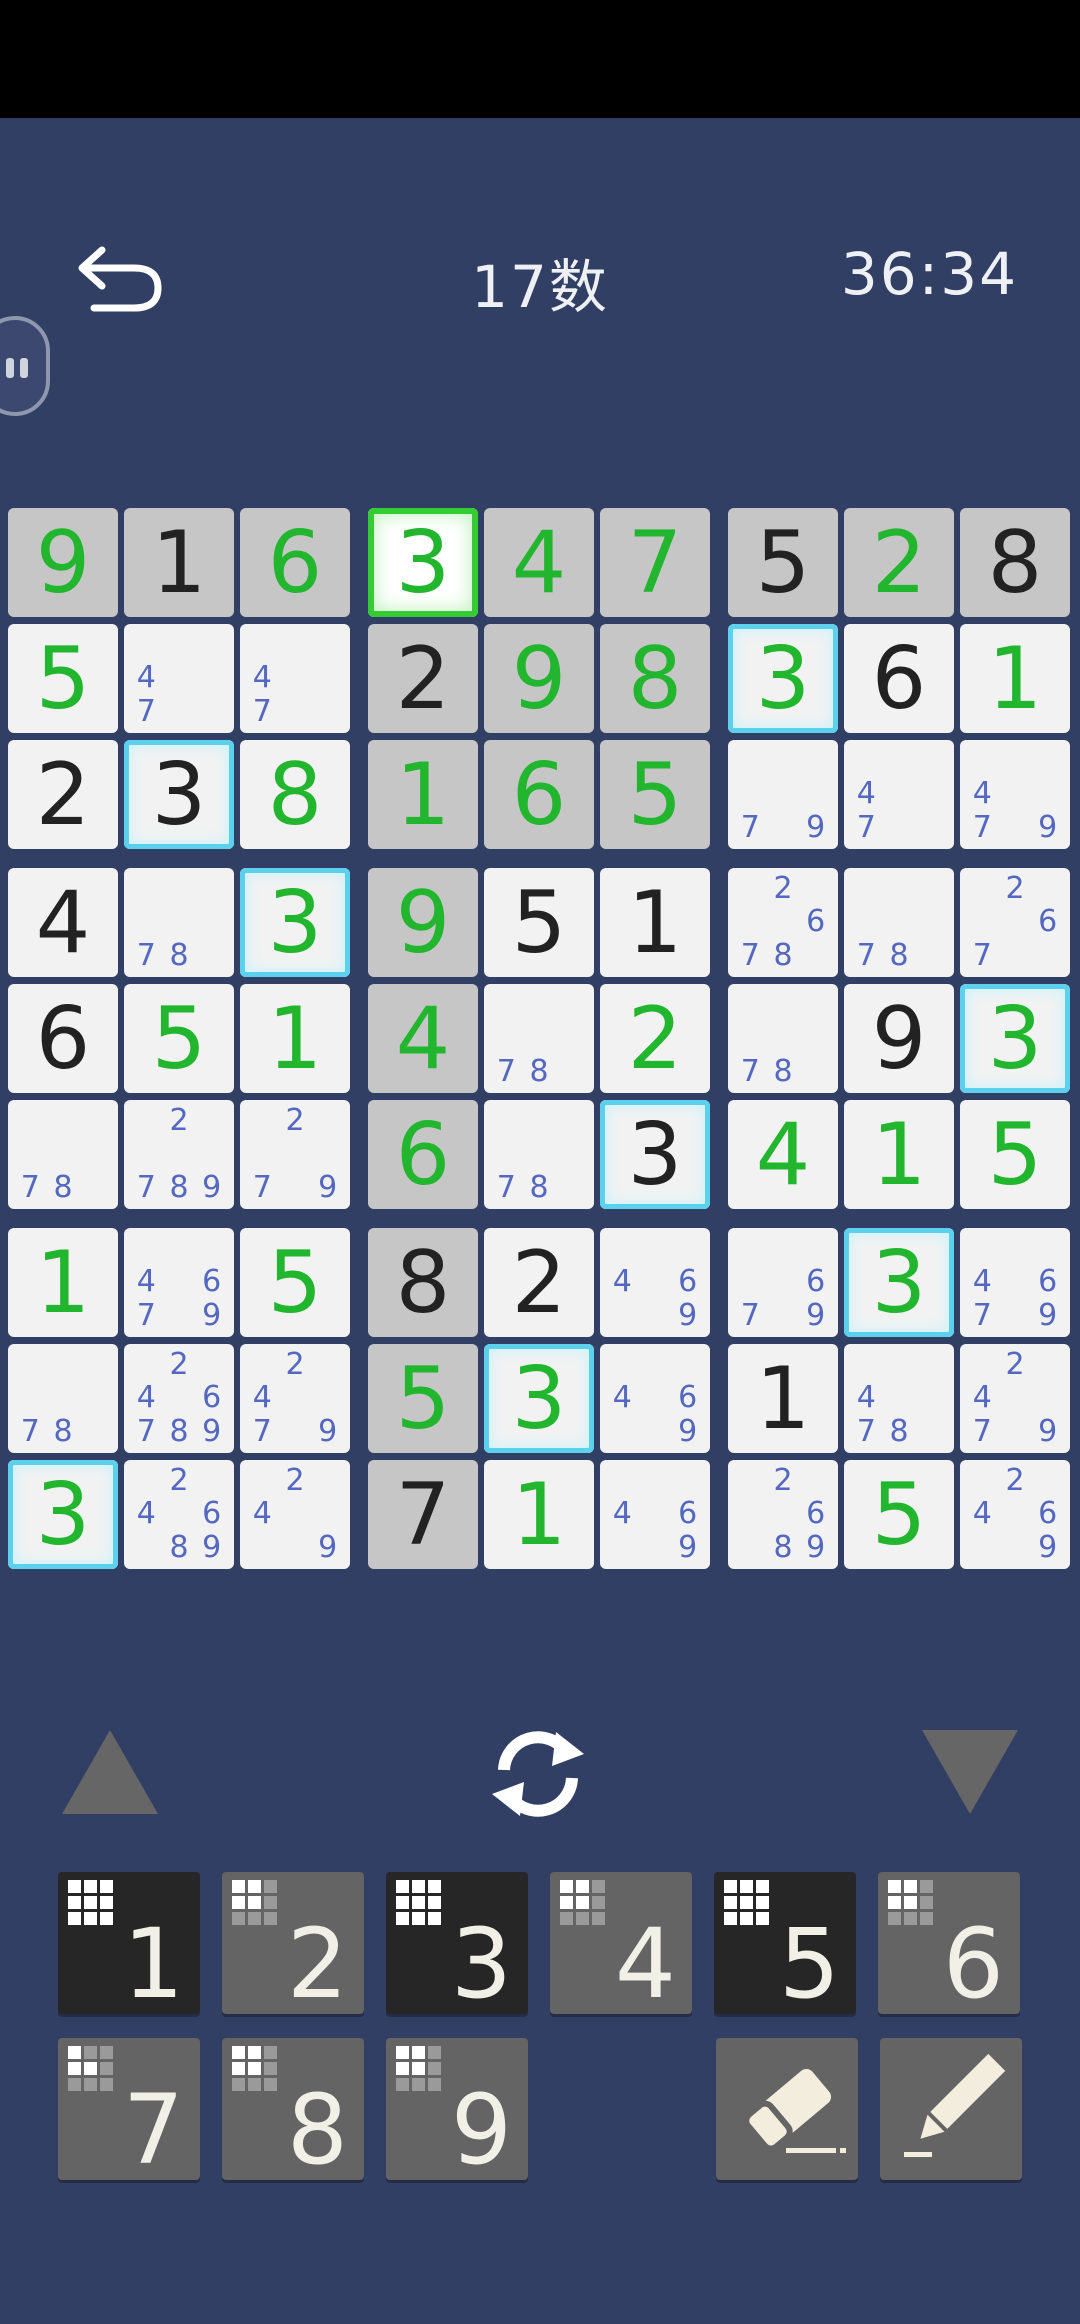  I want to click on sudoku-cell: 24 69, so click(1015, 1514).